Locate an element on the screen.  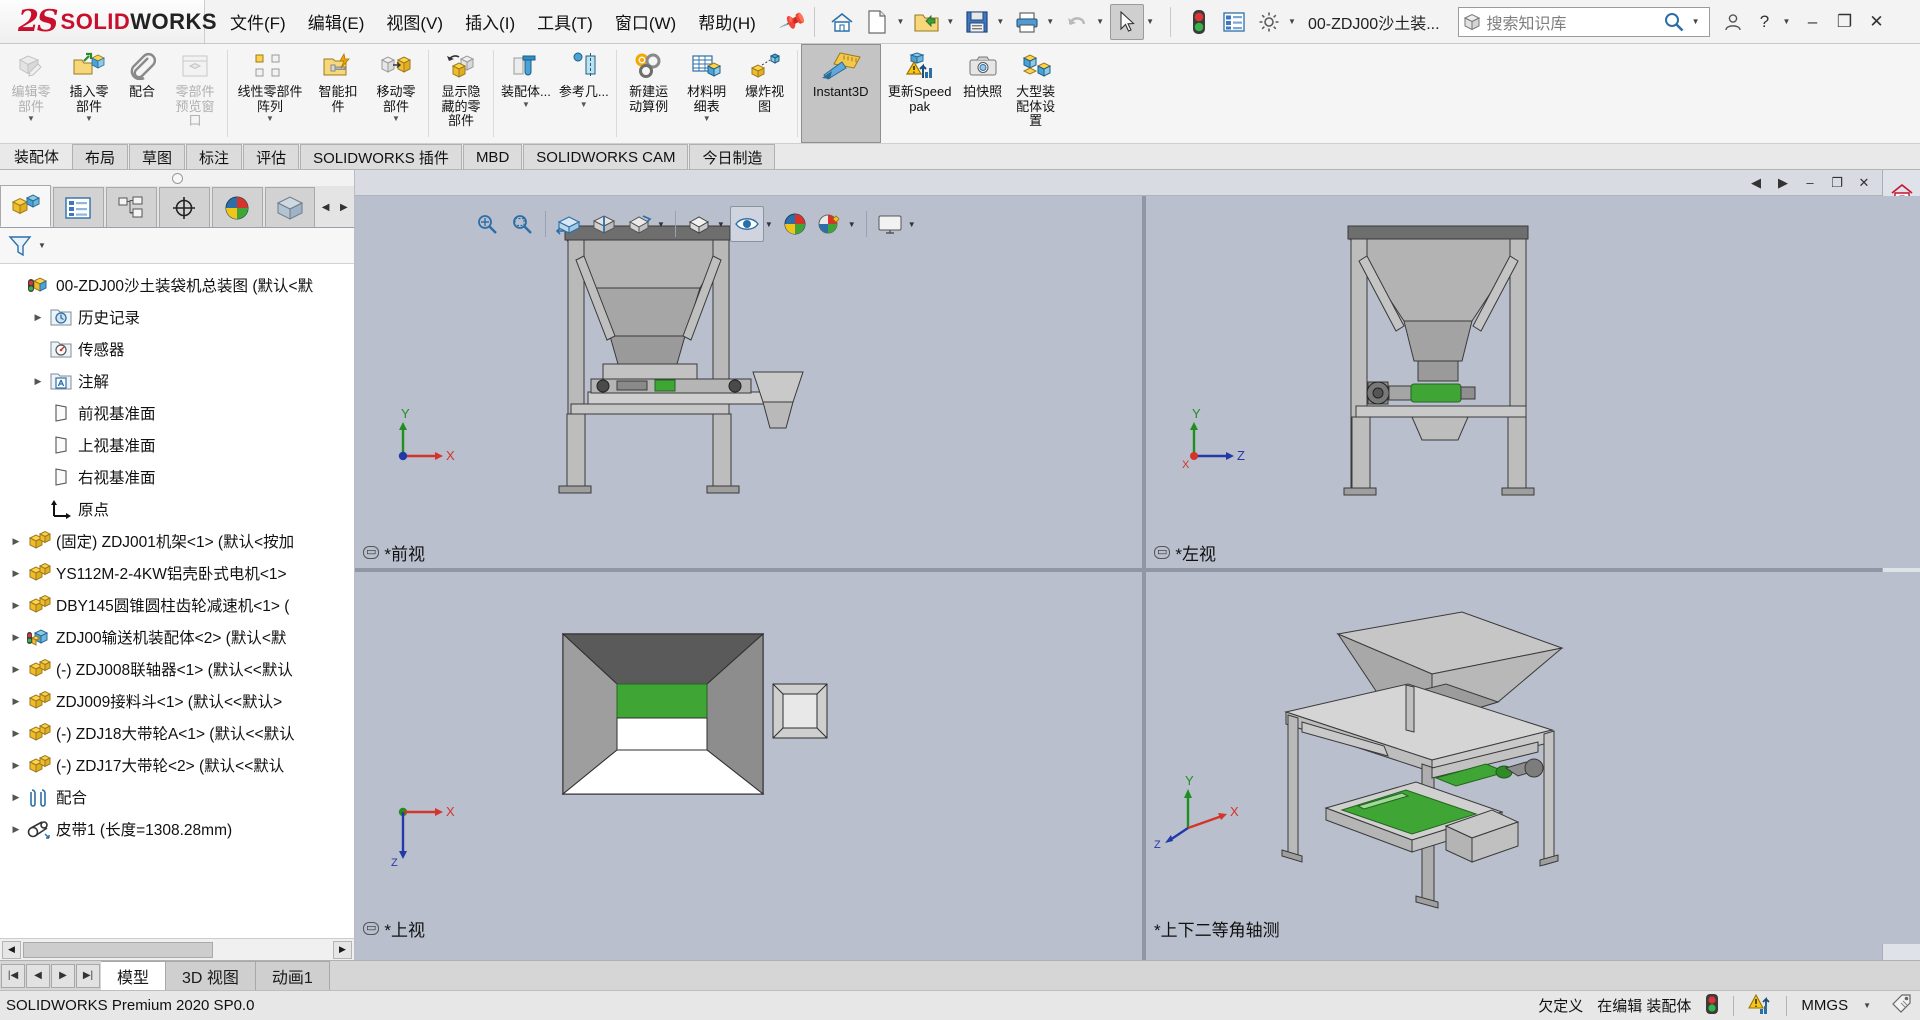
tab-mbd: MBD is located at coordinates (492, 156).